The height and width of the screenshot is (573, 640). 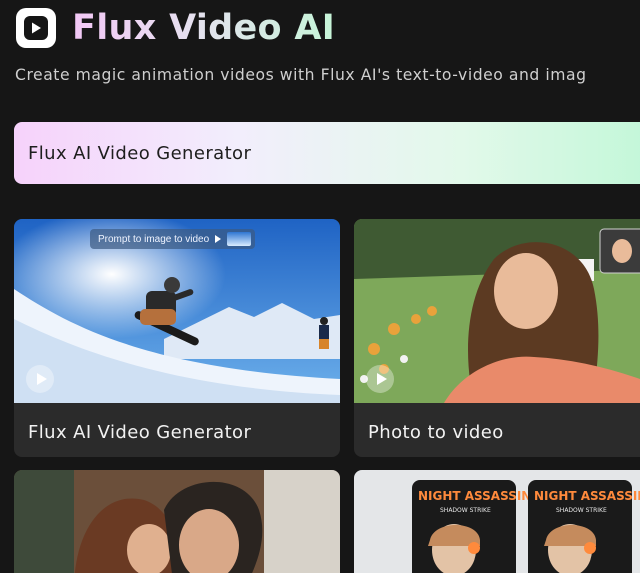 What do you see at coordinates (140, 432) in the screenshot?
I see `card-caption: Flux AI Video Generator` at bounding box center [140, 432].